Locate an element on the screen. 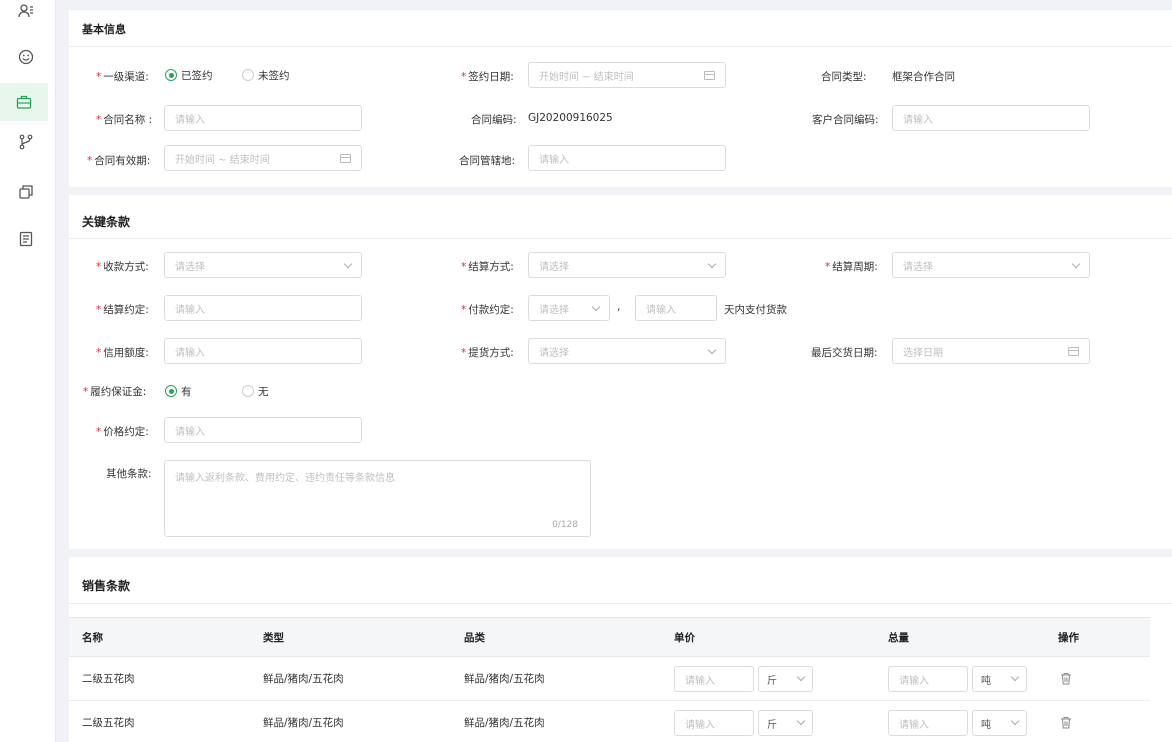  section-title-sales: 销售条款 is located at coordinates (106, 586).